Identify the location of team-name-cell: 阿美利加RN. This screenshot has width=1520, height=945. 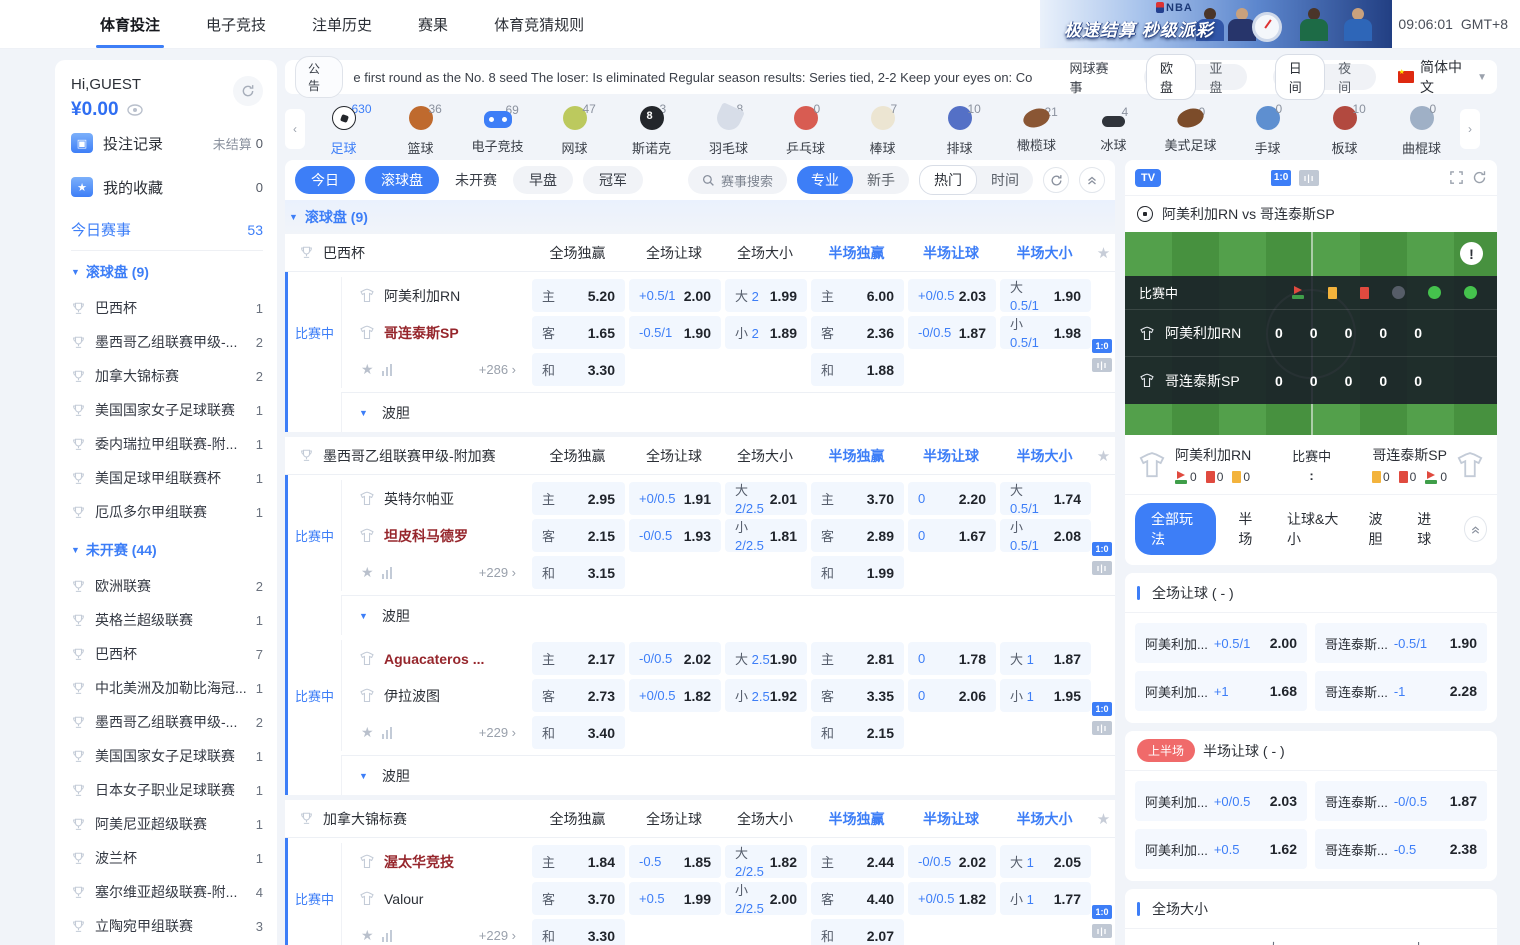
(436, 296).